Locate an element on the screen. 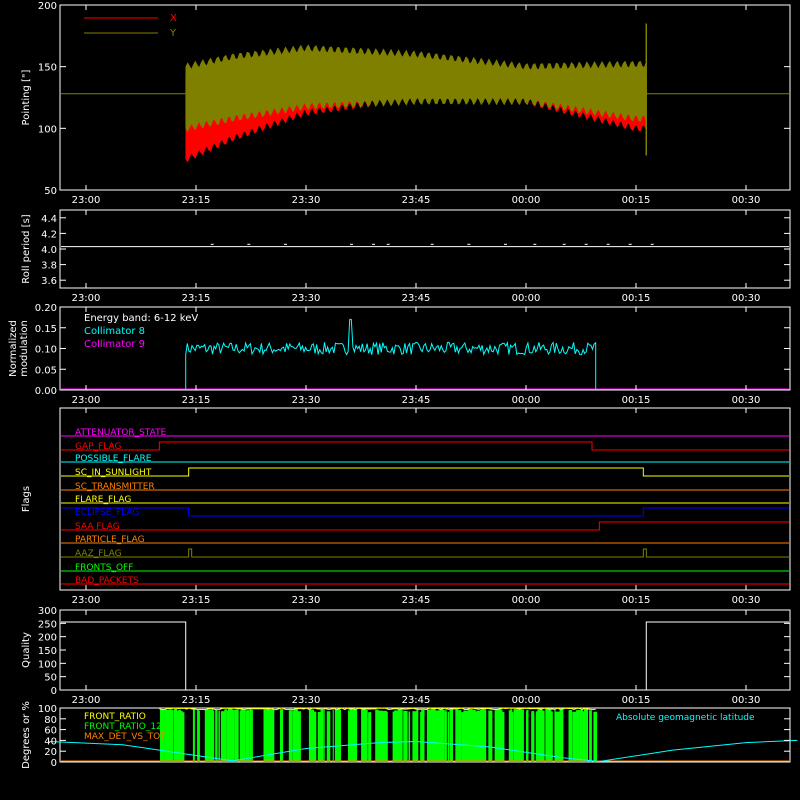  roll-xtick-label-4: 00:00 is located at coordinates (526, 298).